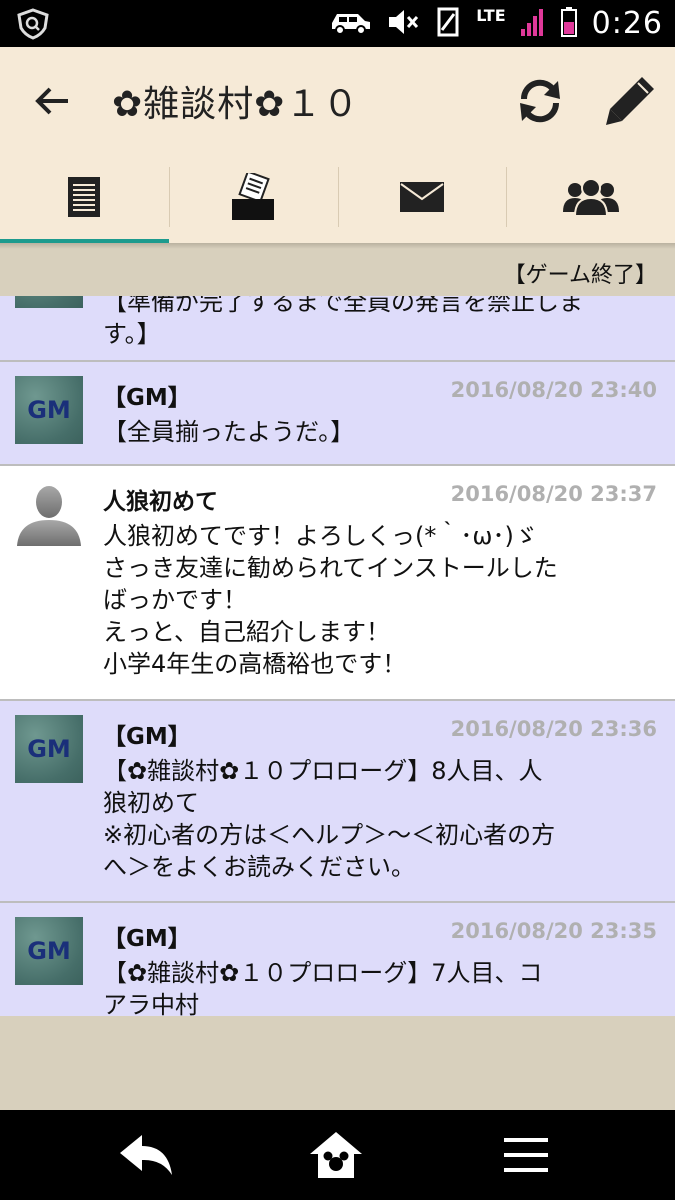 The image size is (675, 1200). I want to click on ballot-box-icon, so click(253, 197).